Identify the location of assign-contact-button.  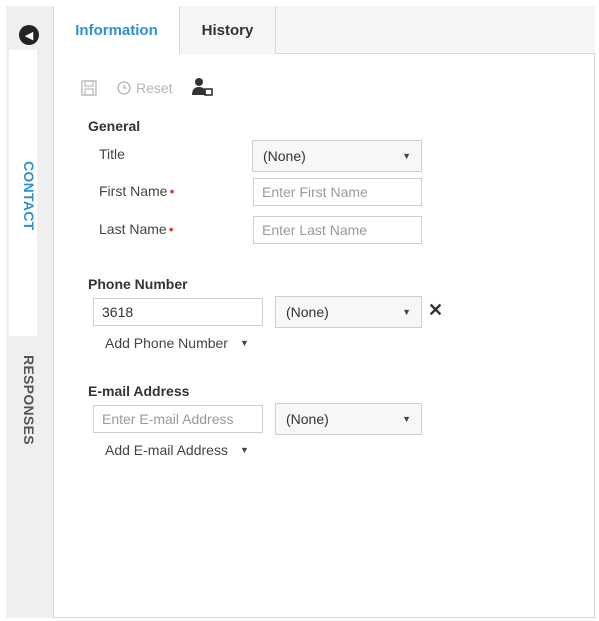
(202, 88).